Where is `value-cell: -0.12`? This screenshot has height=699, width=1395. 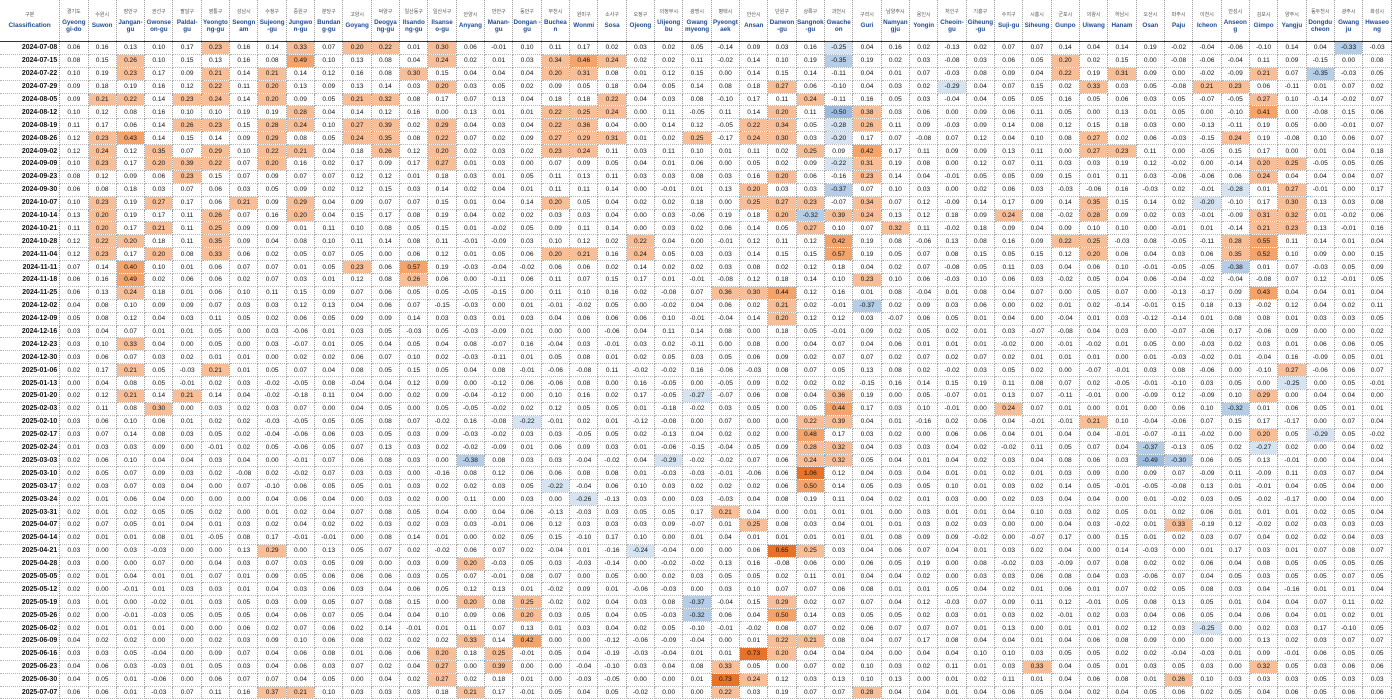
value-cell: -0.12 is located at coordinates (1150, 319).